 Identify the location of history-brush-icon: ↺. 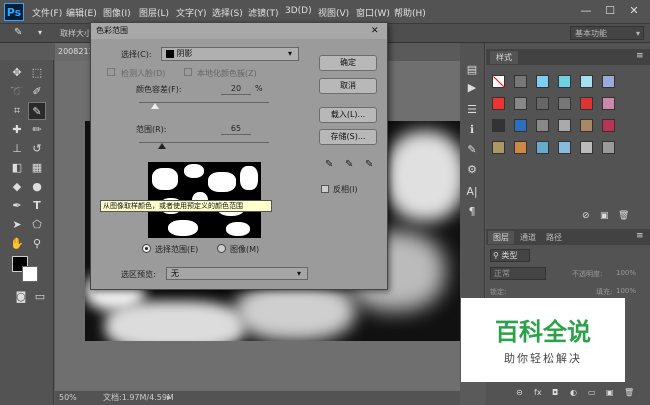
(37, 149).